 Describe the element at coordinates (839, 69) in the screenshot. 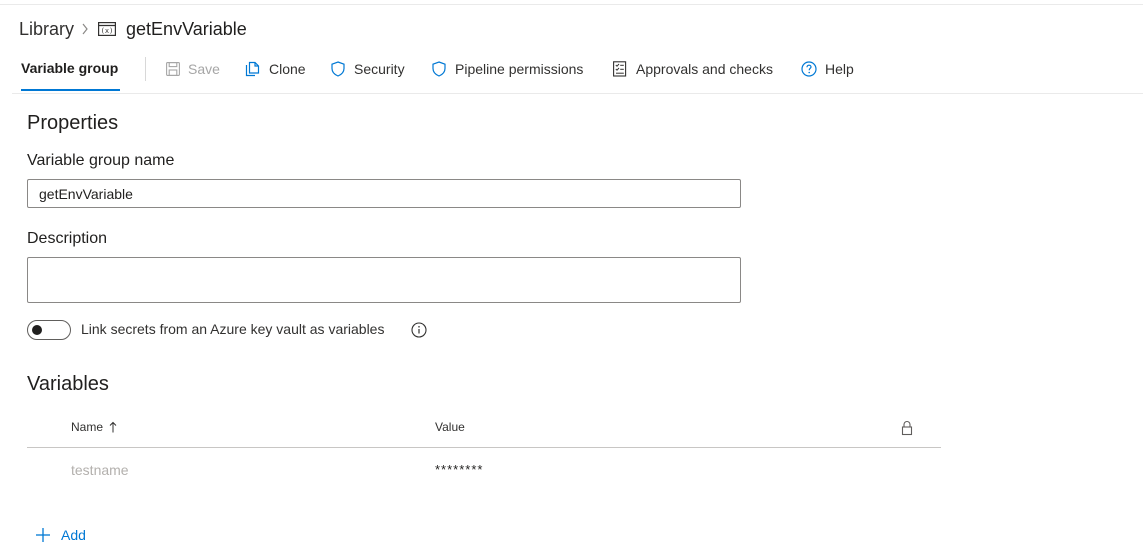

I see `help-label: Help` at that location.